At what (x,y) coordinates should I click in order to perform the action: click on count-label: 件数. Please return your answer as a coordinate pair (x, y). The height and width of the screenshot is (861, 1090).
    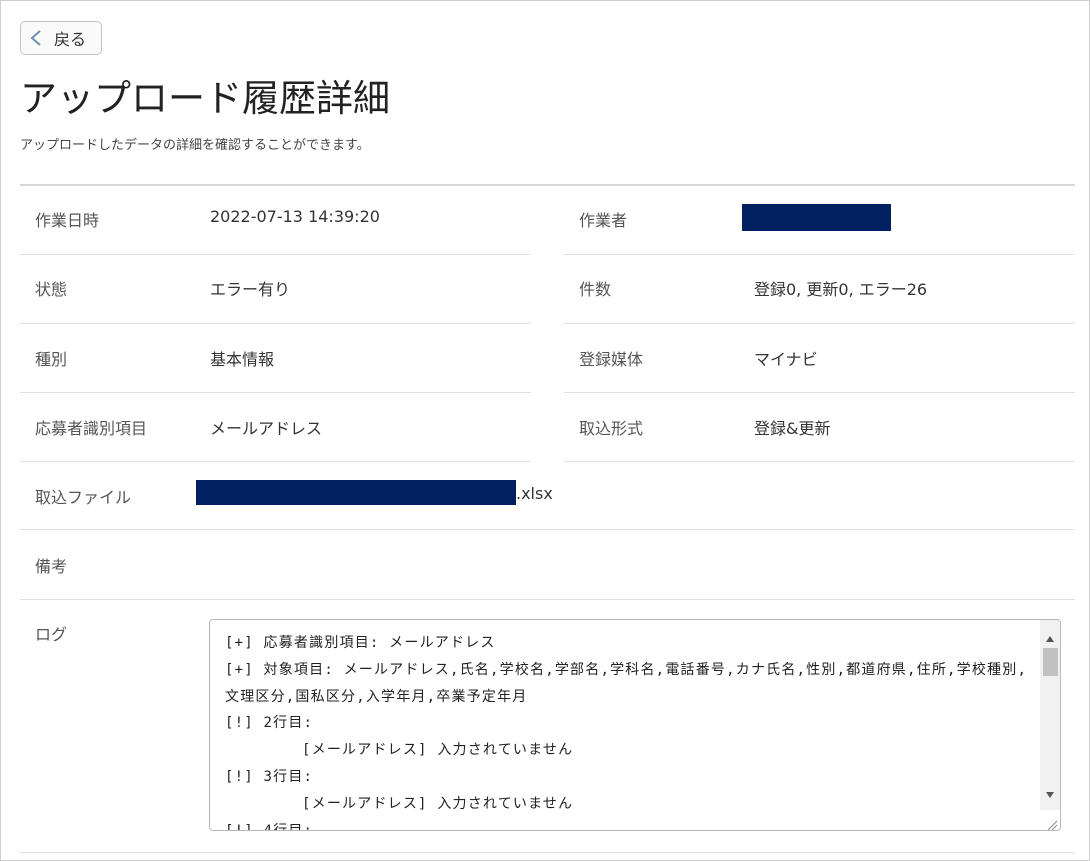
    Looking at the image, I should click on (595, 289).